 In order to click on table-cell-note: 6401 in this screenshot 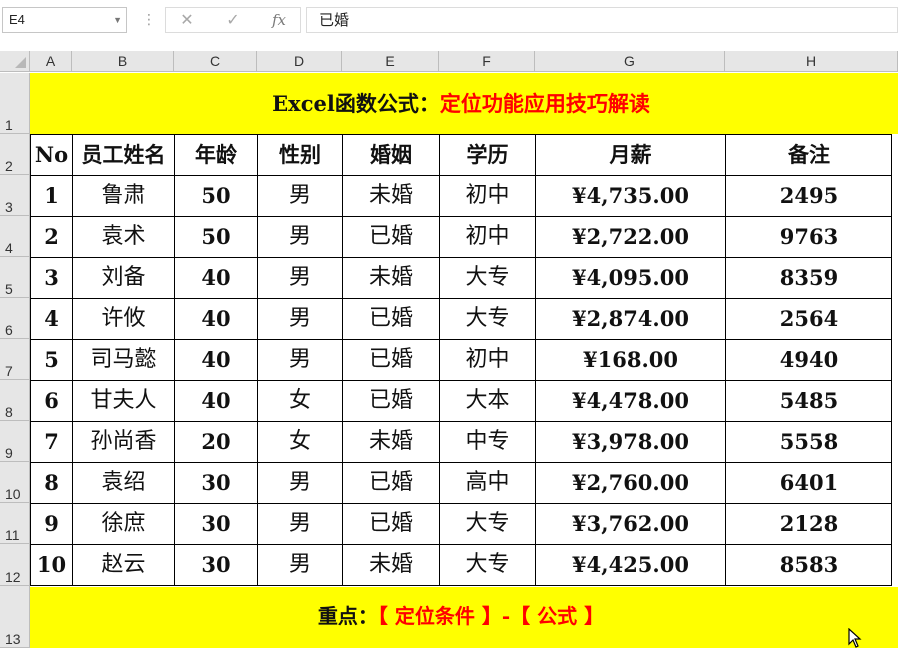, I will do `click(809, 482)`.